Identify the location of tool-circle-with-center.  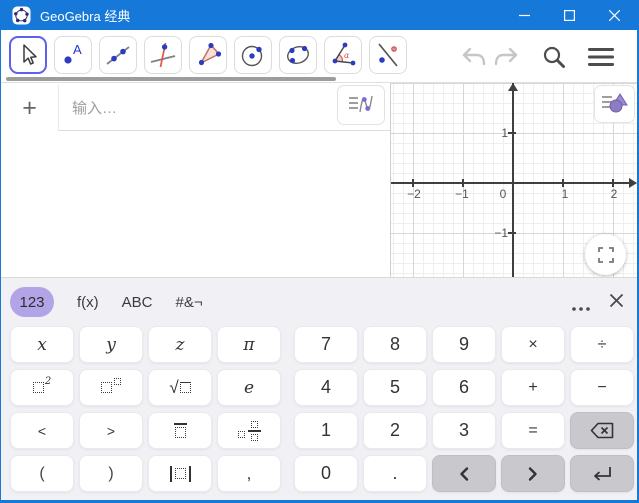
(253, 55).